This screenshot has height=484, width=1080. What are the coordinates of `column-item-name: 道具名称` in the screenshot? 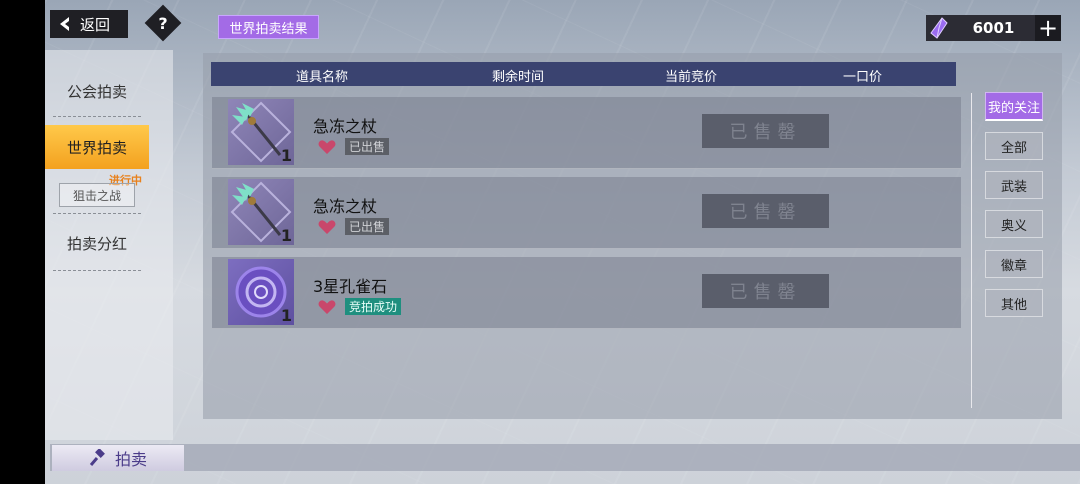 It's located at (322, 77).